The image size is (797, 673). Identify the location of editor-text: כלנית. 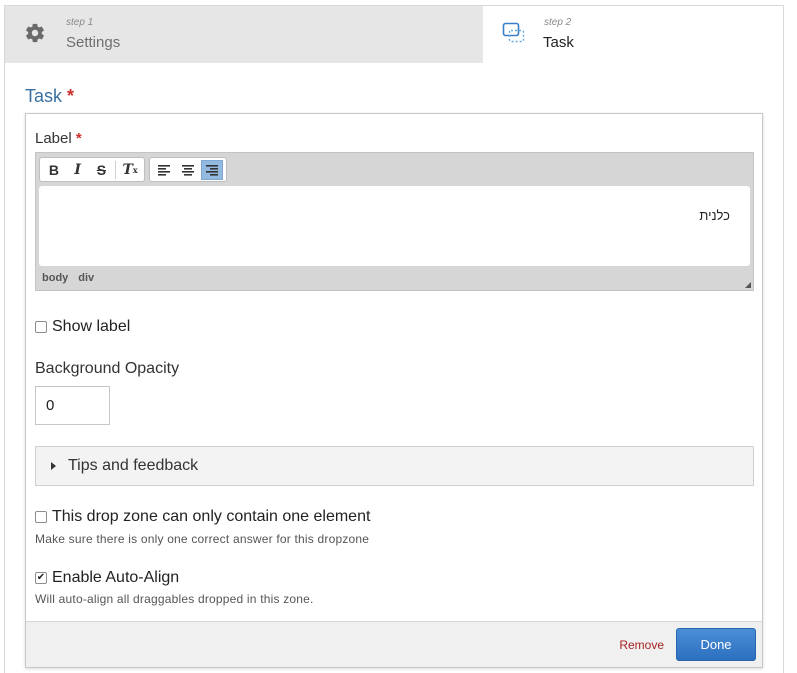
(714, 215).